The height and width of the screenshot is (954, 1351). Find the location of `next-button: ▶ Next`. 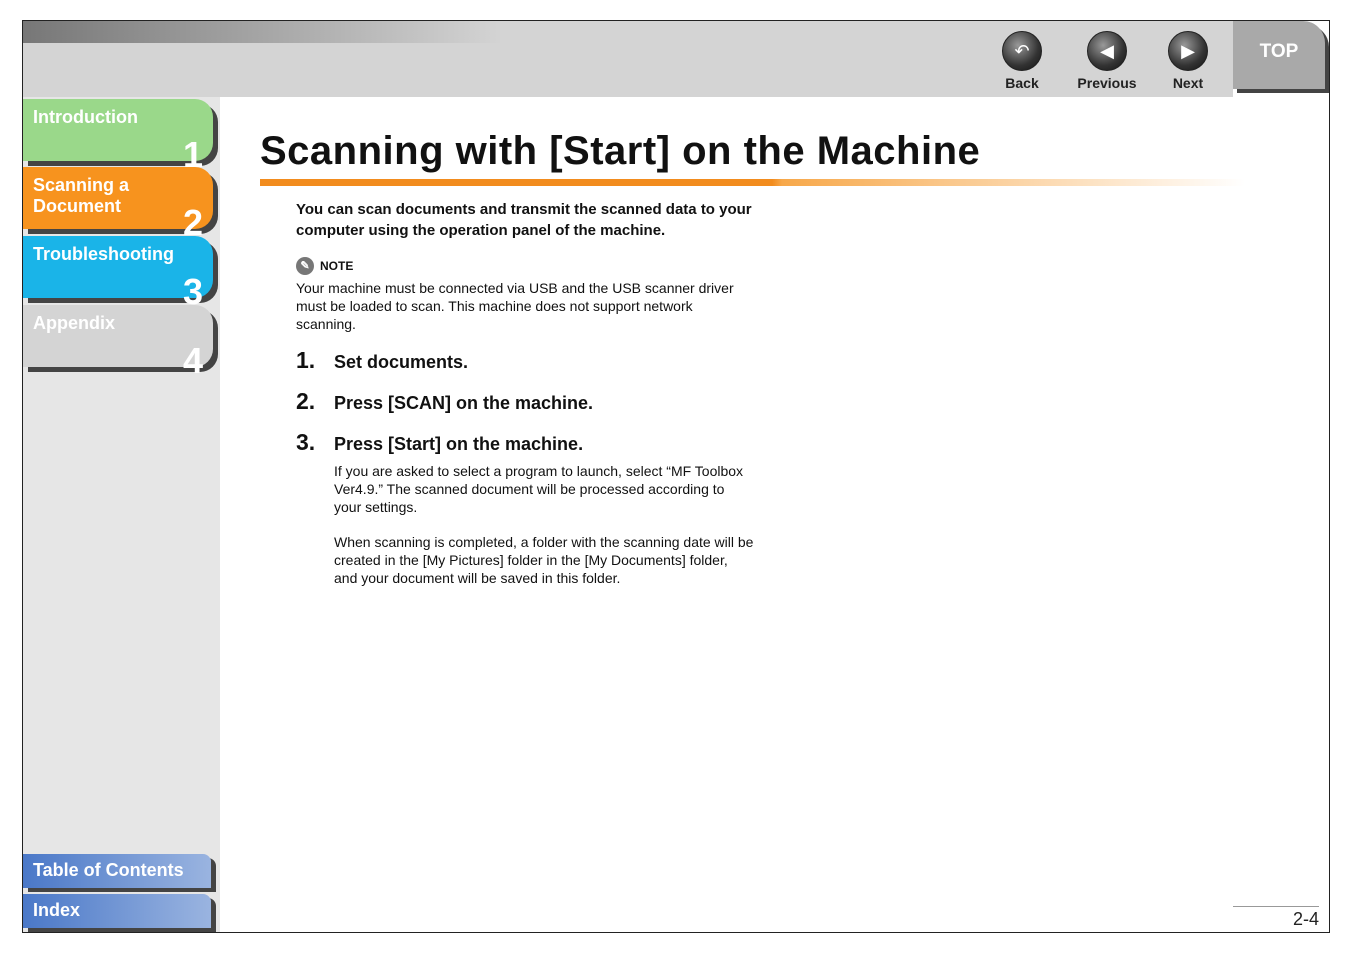

next-button: ▶ Next is located at coordinates (1188, 61).